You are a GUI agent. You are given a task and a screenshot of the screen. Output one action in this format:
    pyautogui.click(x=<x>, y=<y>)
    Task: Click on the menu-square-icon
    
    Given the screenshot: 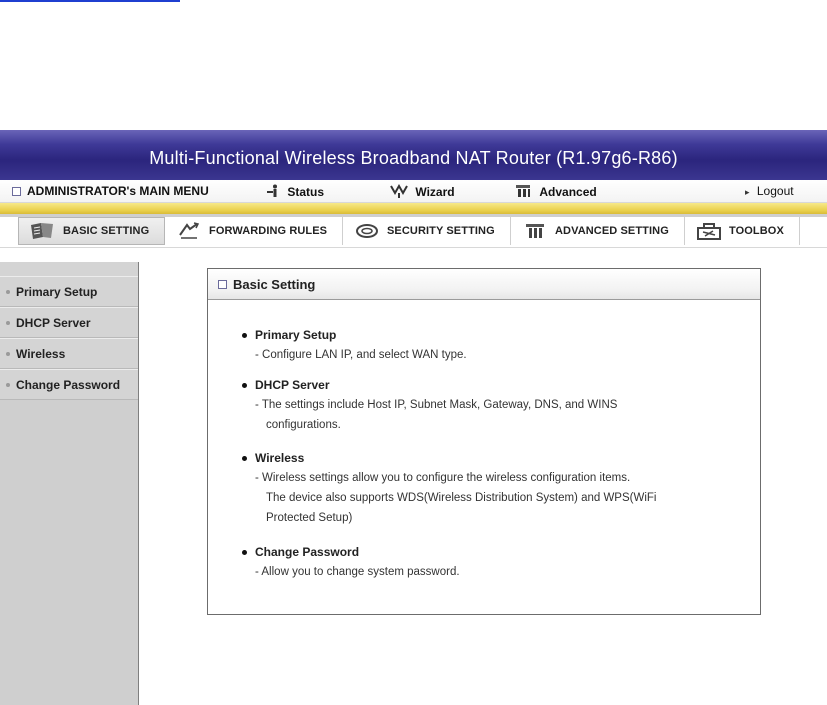 What is the action you would take?
    pyautogui.click(x=16, y=192)
    